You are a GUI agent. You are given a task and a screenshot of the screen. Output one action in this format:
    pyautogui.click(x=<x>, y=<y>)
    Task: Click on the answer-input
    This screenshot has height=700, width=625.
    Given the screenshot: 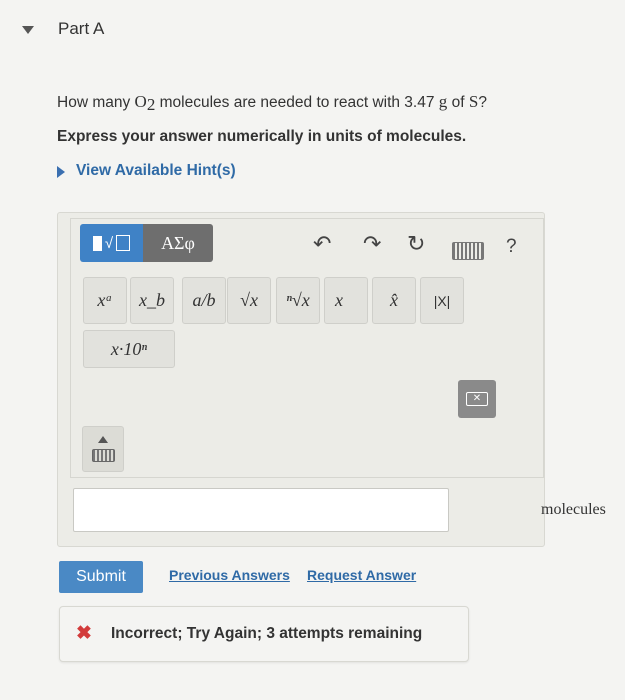 What is the action you would take?
    pyautogui.click(x=261, y=510)
    